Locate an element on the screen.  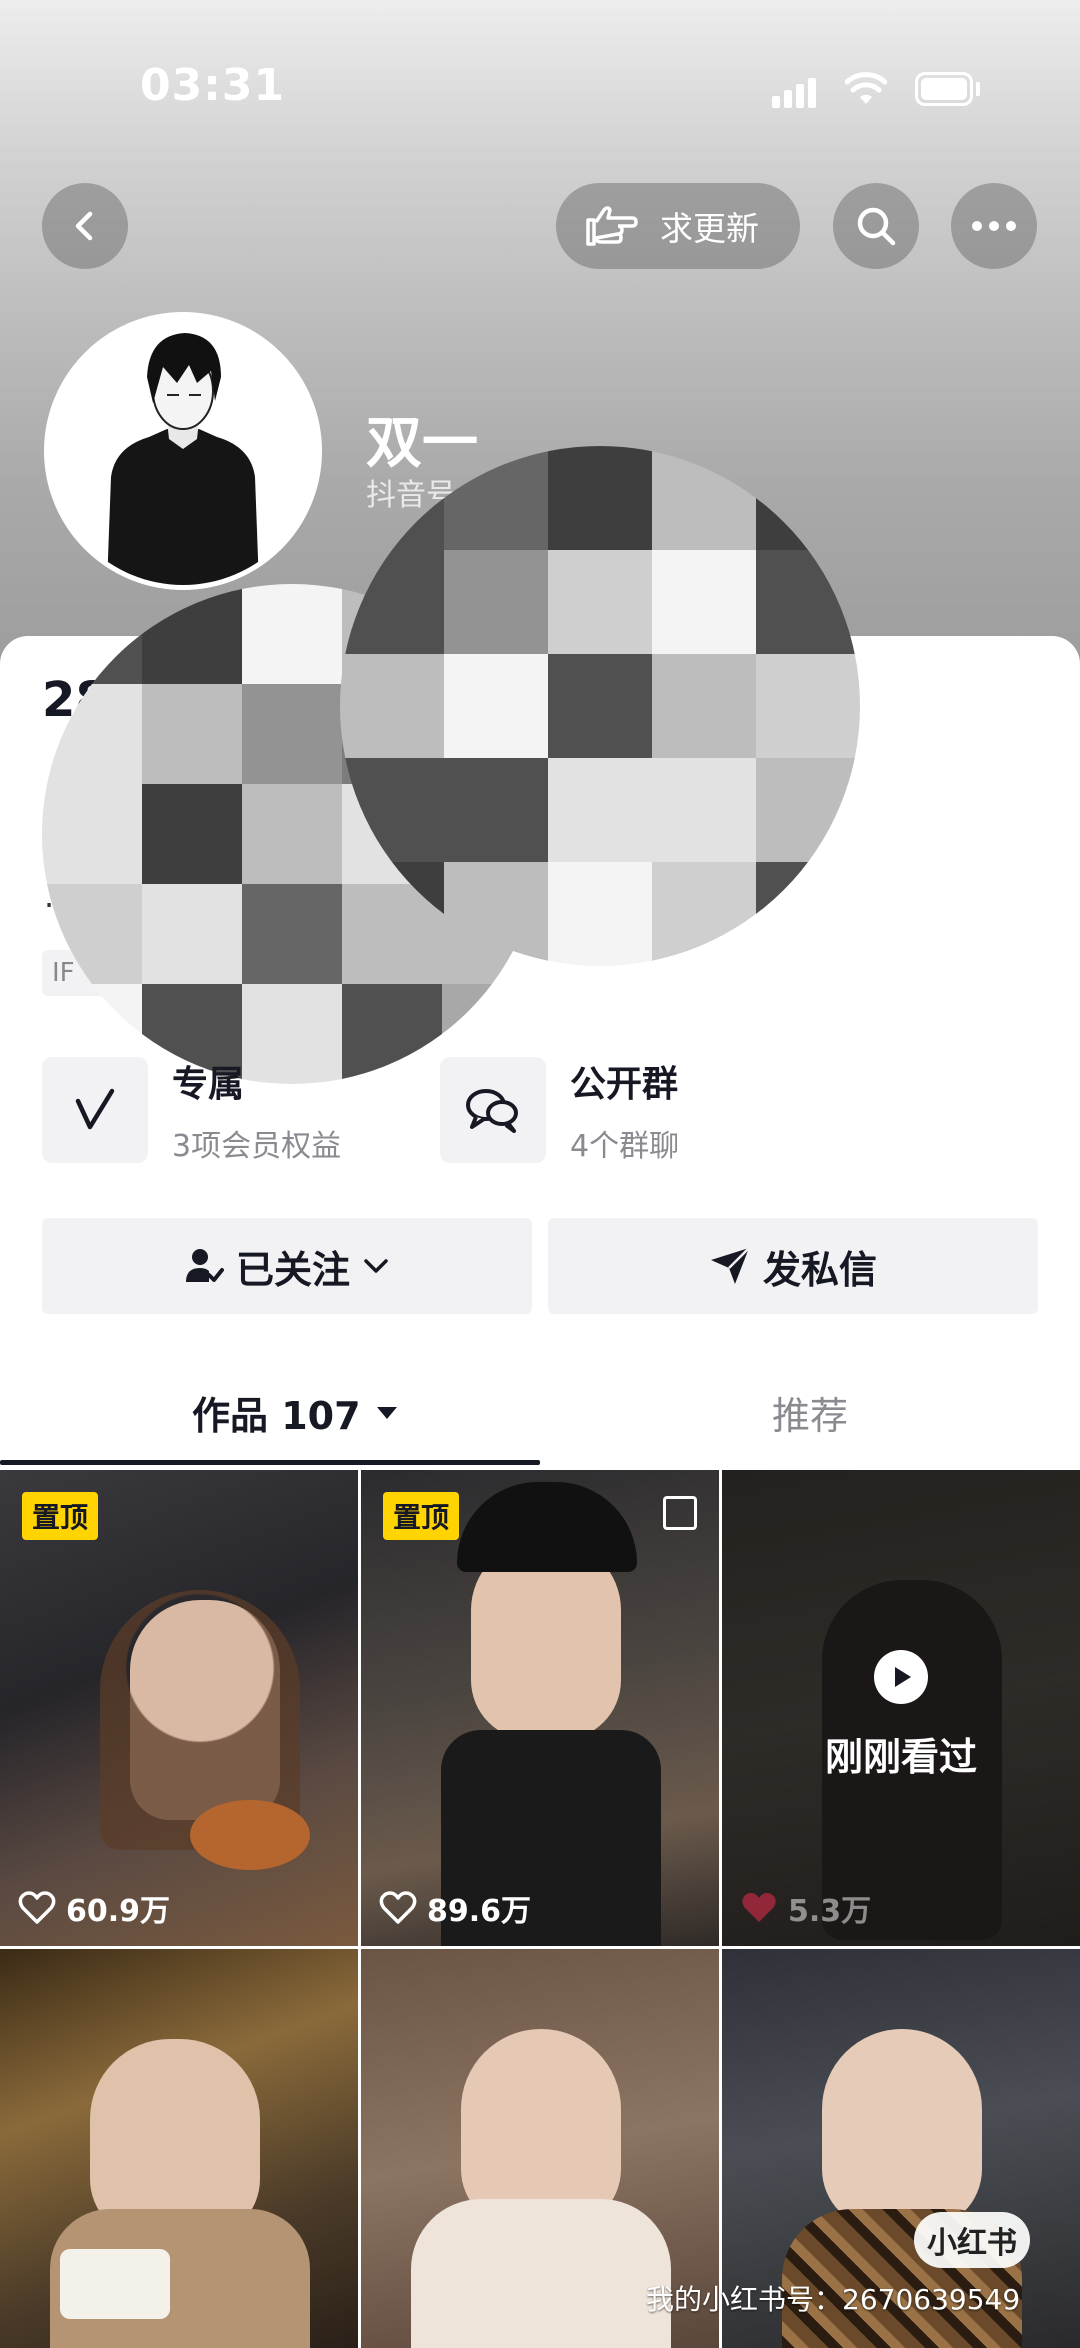
video-likes: 89.6万 is located at coordinates (455, 1908).